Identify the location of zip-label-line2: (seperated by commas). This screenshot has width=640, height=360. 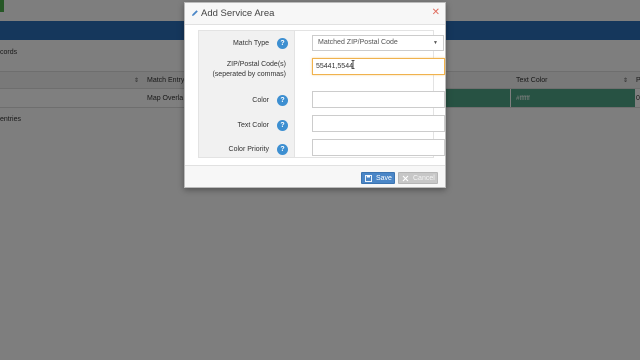
(249, 74).